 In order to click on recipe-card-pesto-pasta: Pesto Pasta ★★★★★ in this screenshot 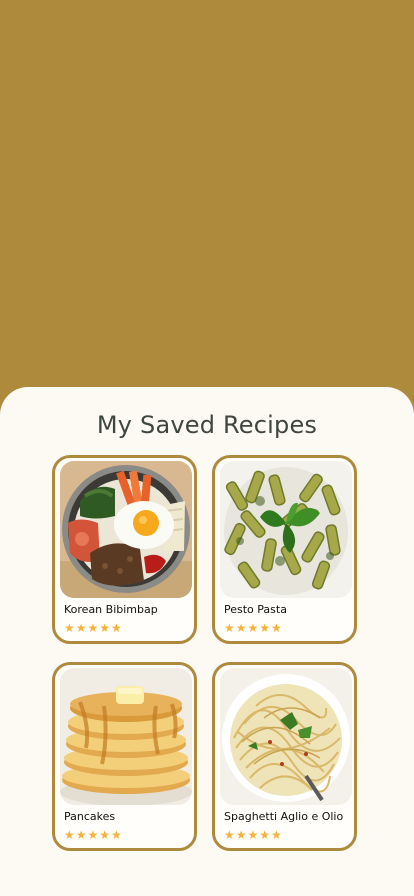, I will do `click(284, 549)`.